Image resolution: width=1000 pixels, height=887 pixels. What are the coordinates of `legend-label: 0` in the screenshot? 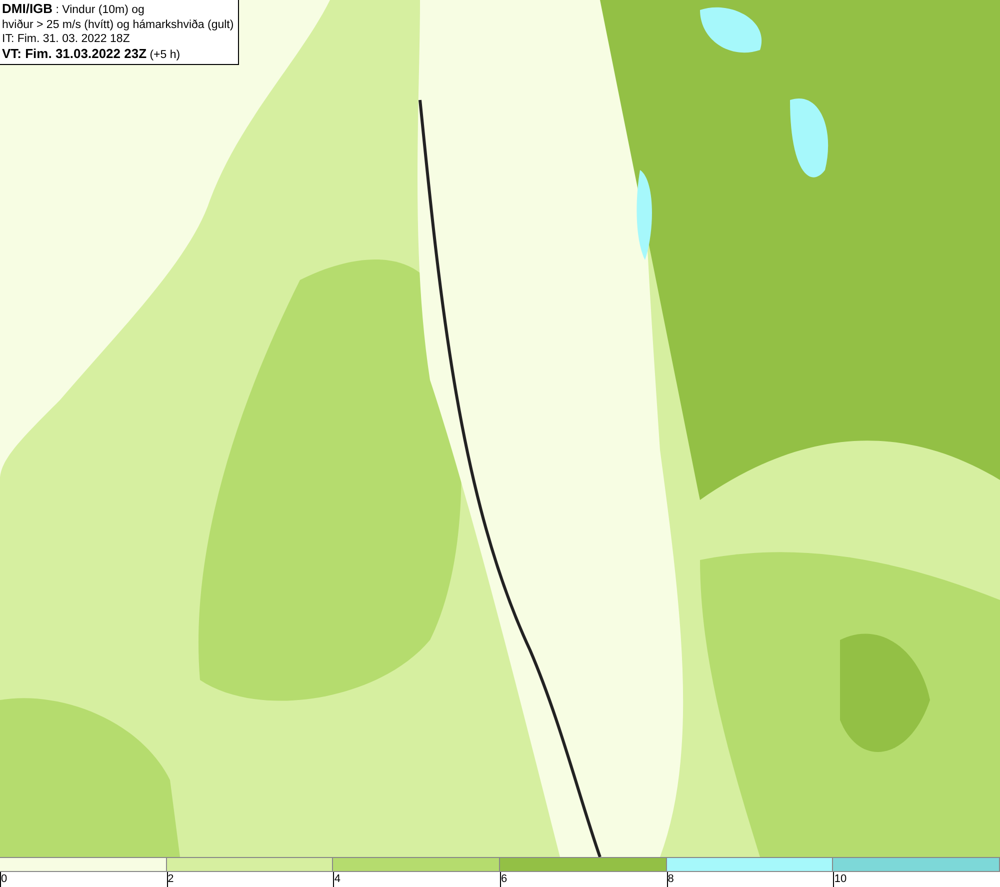 It's located at (4, 879).